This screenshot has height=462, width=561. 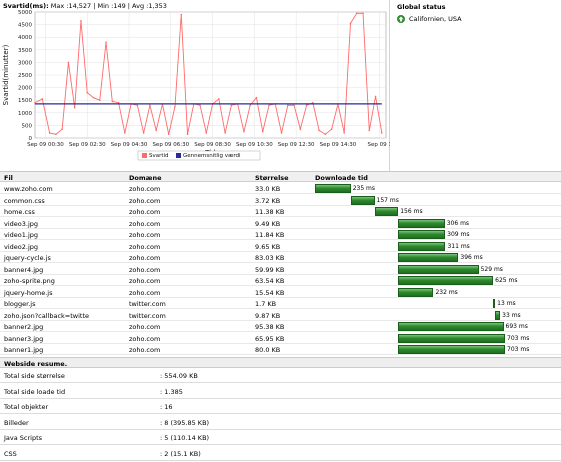 What do you see at coordinates (16, 422) in the screenshot?
I see `summary-label: Billeder` at bounding box center [16, 422].